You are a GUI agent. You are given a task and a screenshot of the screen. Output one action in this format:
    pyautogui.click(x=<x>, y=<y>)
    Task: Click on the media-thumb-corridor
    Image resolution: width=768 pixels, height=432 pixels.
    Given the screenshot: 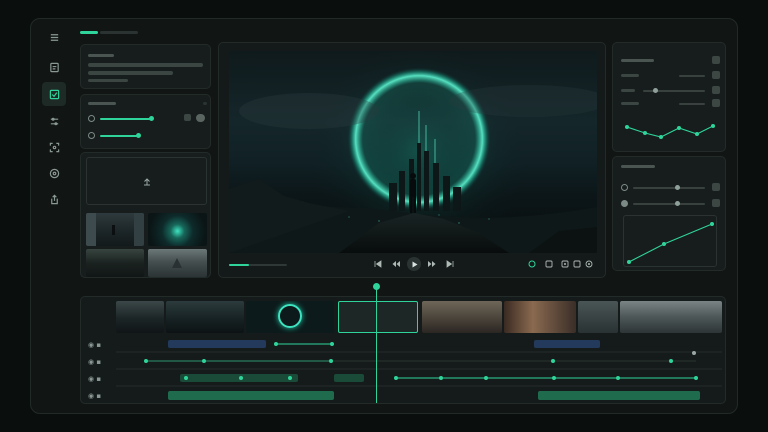 What is the action you would take?
    pyautogui.click(x=115, y=229)
    